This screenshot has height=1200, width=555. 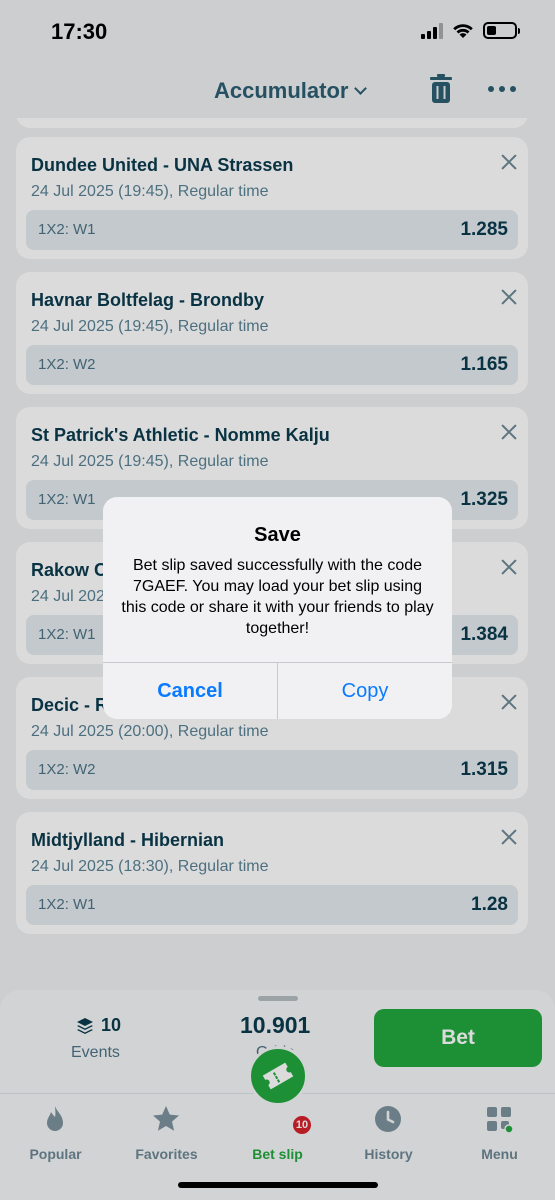 What do you see at coordinates (190, 691) in the screenshot?
I see `cancel-button: Cancel` at bounding box center [190, 691].